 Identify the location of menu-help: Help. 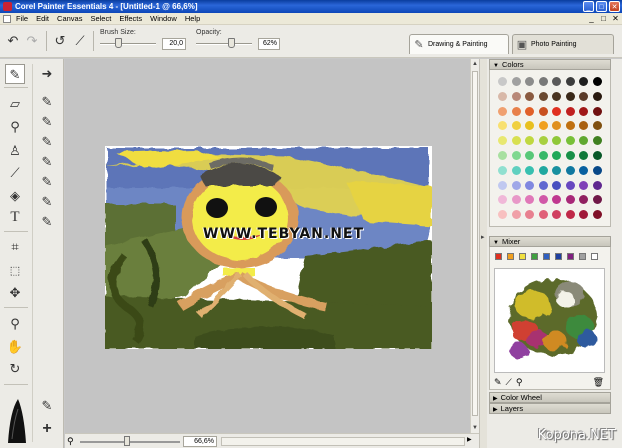
(192, 18).